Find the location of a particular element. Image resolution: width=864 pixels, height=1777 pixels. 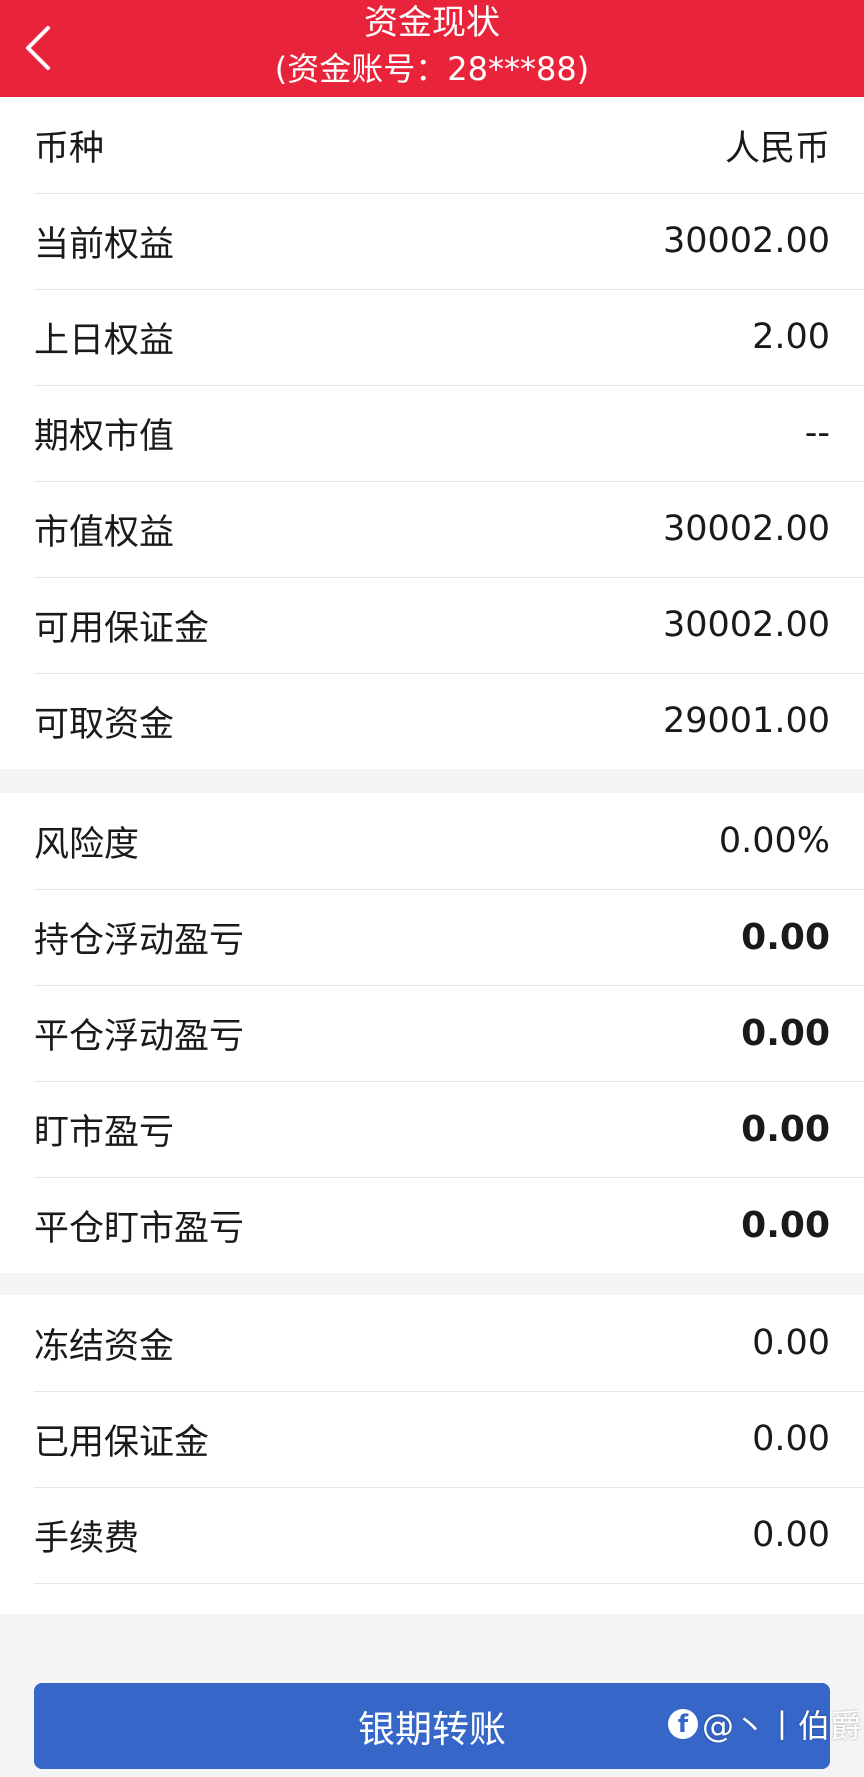

row-value: 0.00% is located at coordinates (774, 841).